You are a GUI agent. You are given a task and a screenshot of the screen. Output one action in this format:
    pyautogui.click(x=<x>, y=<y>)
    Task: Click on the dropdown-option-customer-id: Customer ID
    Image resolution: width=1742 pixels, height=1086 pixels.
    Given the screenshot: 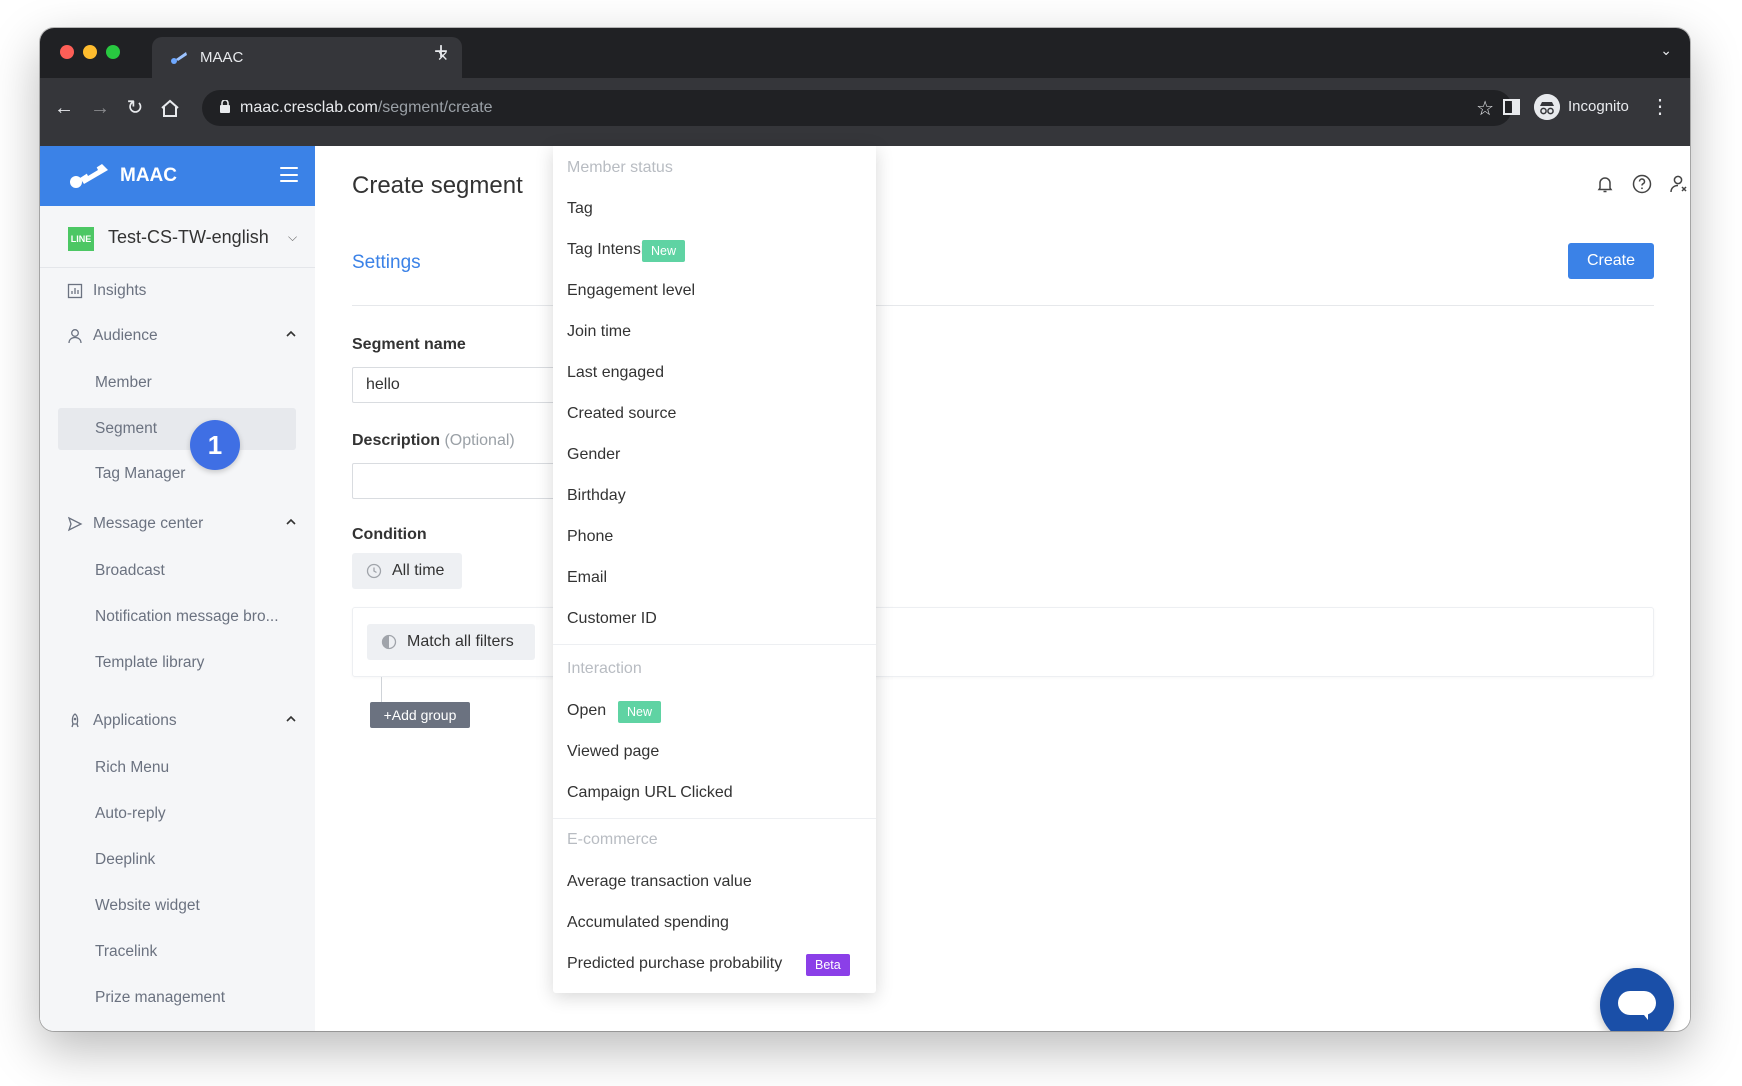 What is the action you would take?
    pyautogui.click(x=714, y=619)
    